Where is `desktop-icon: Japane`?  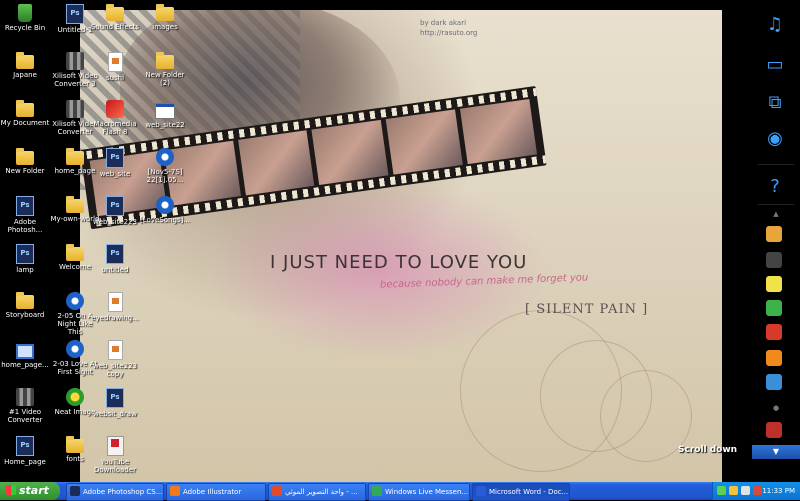
desktop-icon: Japane is located at coordinates (25, 74).